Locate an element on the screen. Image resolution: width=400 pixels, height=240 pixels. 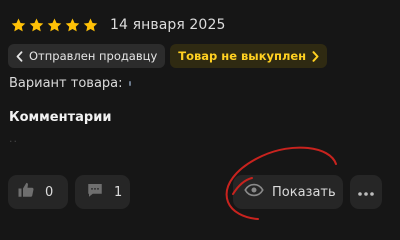
show-button: Показать is located at coordinates (288, 192).